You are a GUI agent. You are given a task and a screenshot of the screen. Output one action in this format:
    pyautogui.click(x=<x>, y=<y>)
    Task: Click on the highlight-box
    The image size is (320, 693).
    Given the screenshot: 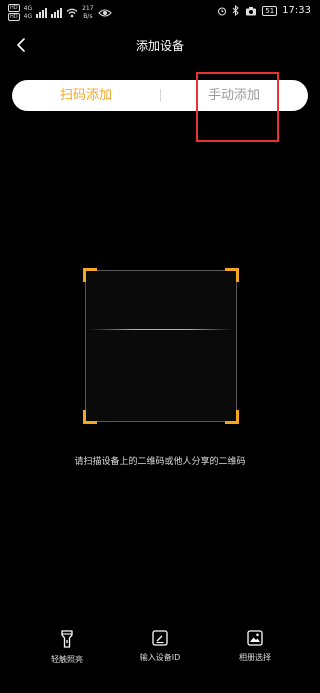 What is the action you would take?
    pyautogui.click(x=237, y=107)
    